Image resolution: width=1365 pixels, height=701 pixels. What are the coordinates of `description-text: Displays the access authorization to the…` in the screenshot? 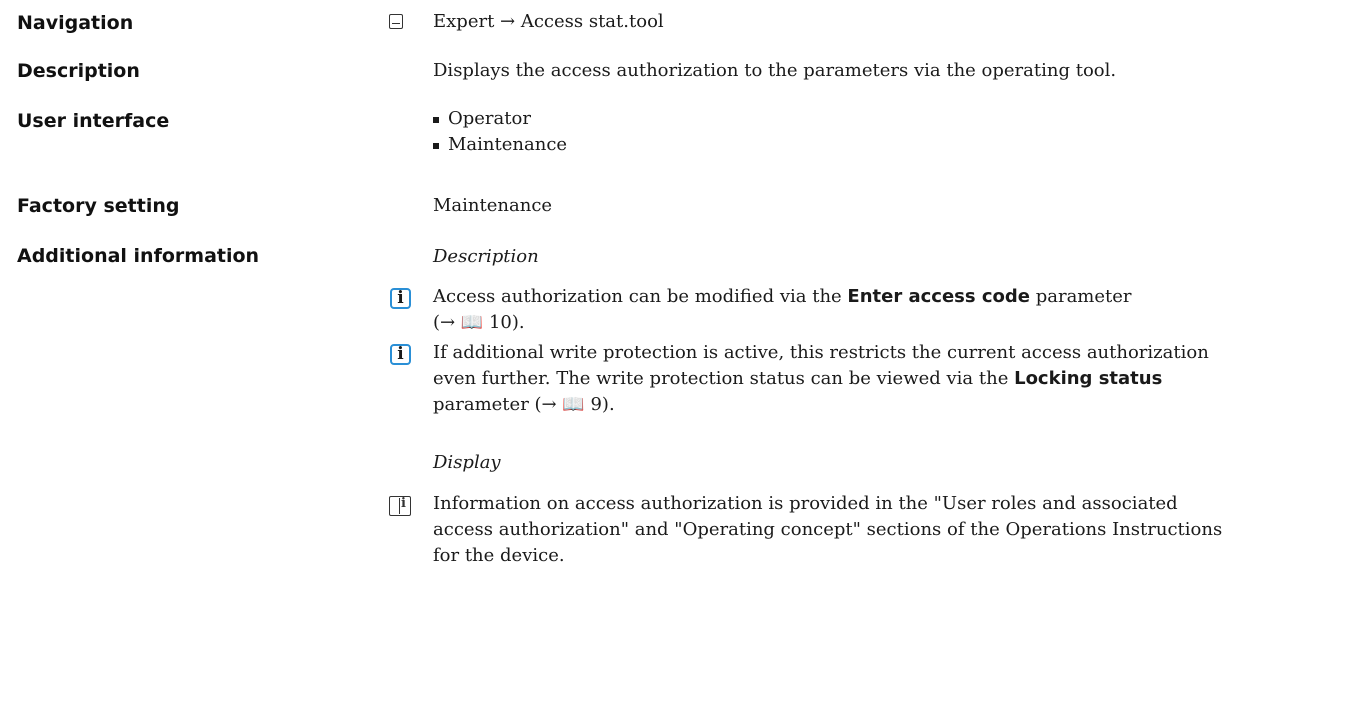 It's located at (775, 70).